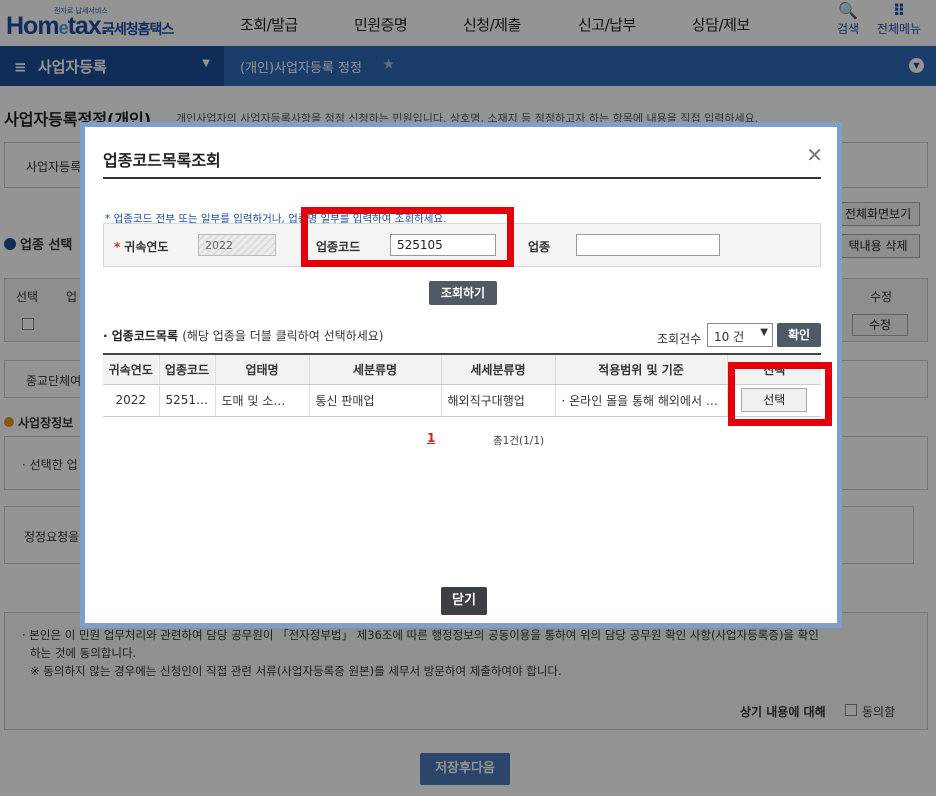 The height and width of the screenshot is (796, 936). Describe the element at coordinates (131, 369) in the screenshot. I see `col-year: 귀속연도` at that location.